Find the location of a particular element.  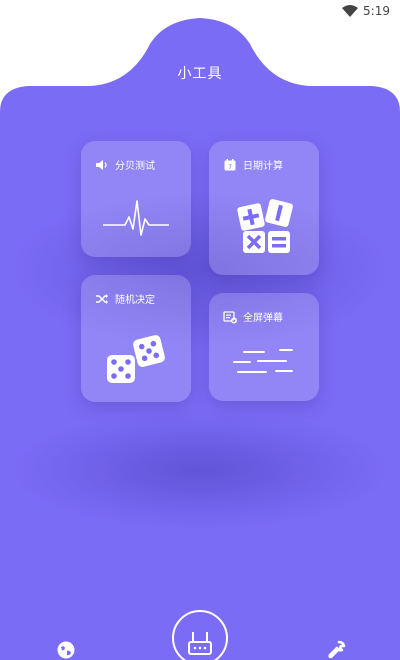

tool-card-decibel: 分贝测试 is located at coordinates (136, 199).